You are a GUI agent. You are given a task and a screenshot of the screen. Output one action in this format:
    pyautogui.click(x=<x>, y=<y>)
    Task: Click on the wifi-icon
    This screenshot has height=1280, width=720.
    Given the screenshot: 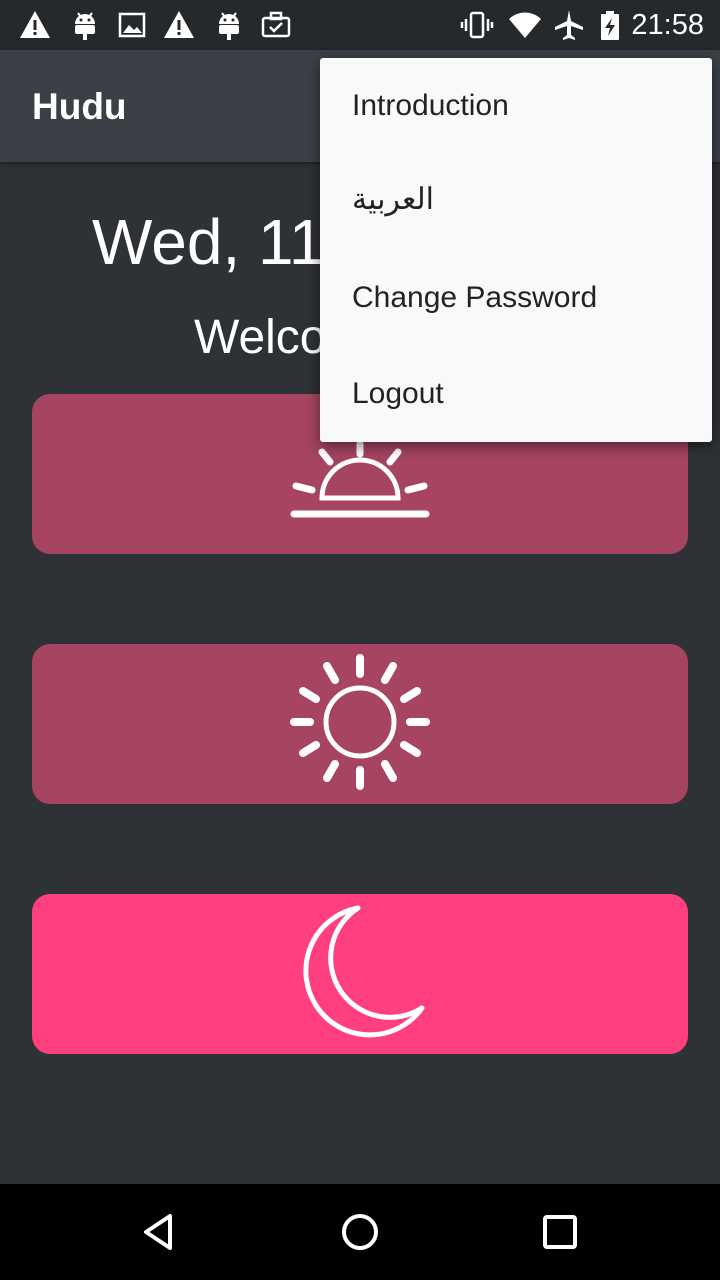 What is the action you would take?
    pyautogui.click(x=525, y=25)
    